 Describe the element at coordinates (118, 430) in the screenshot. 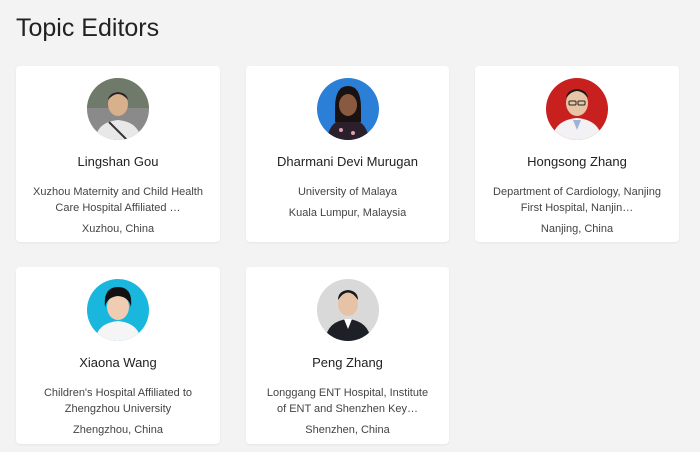

I see `editor-location: Zhengzhou, China` at that location.